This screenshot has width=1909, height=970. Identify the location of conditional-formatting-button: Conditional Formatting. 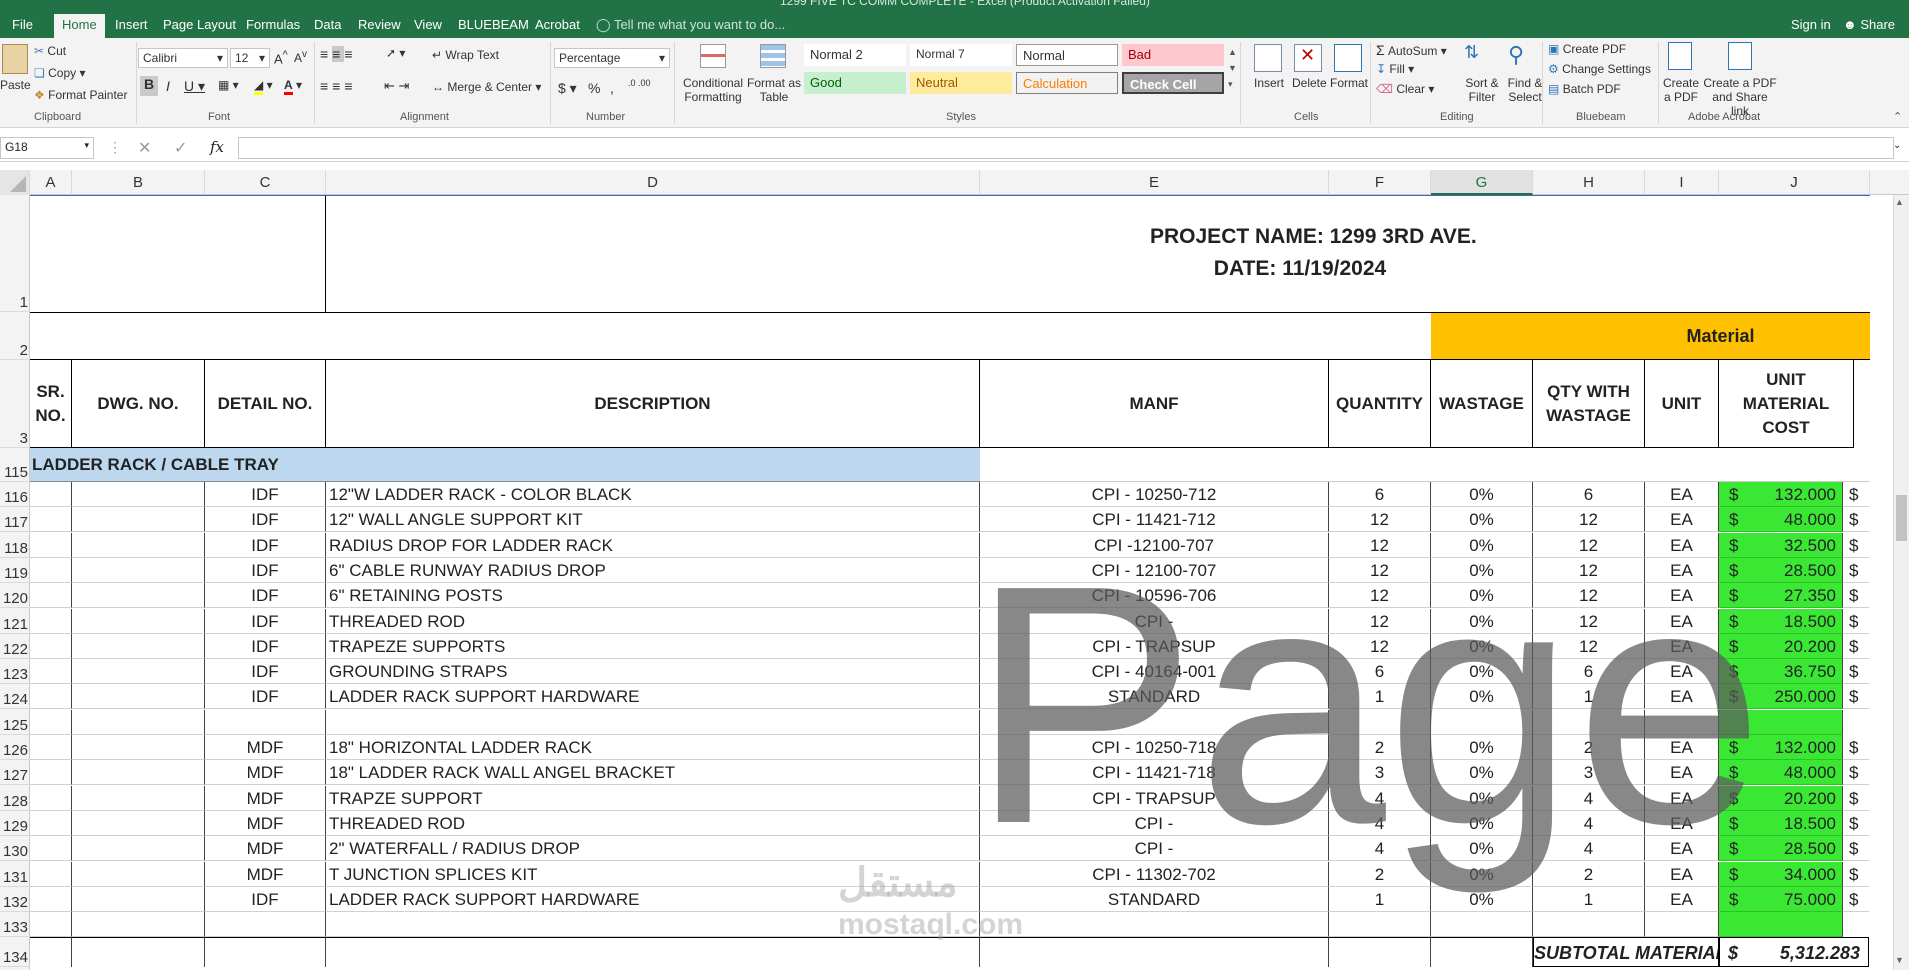
(713, 90).